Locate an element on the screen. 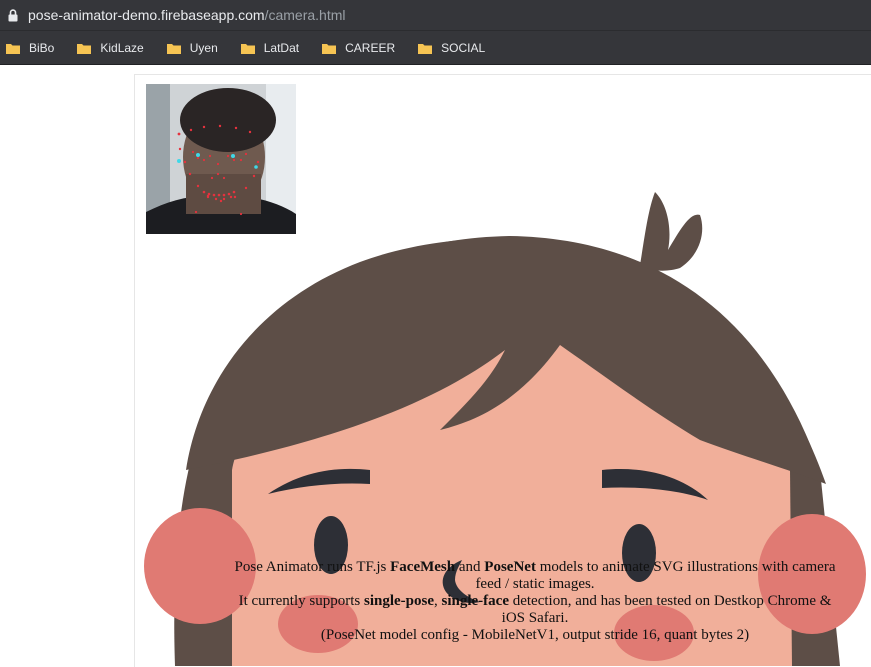 The width and height of the screenshot is (871, 667). bookmark-bibo: BiBo is located at coordinates (30, 48).